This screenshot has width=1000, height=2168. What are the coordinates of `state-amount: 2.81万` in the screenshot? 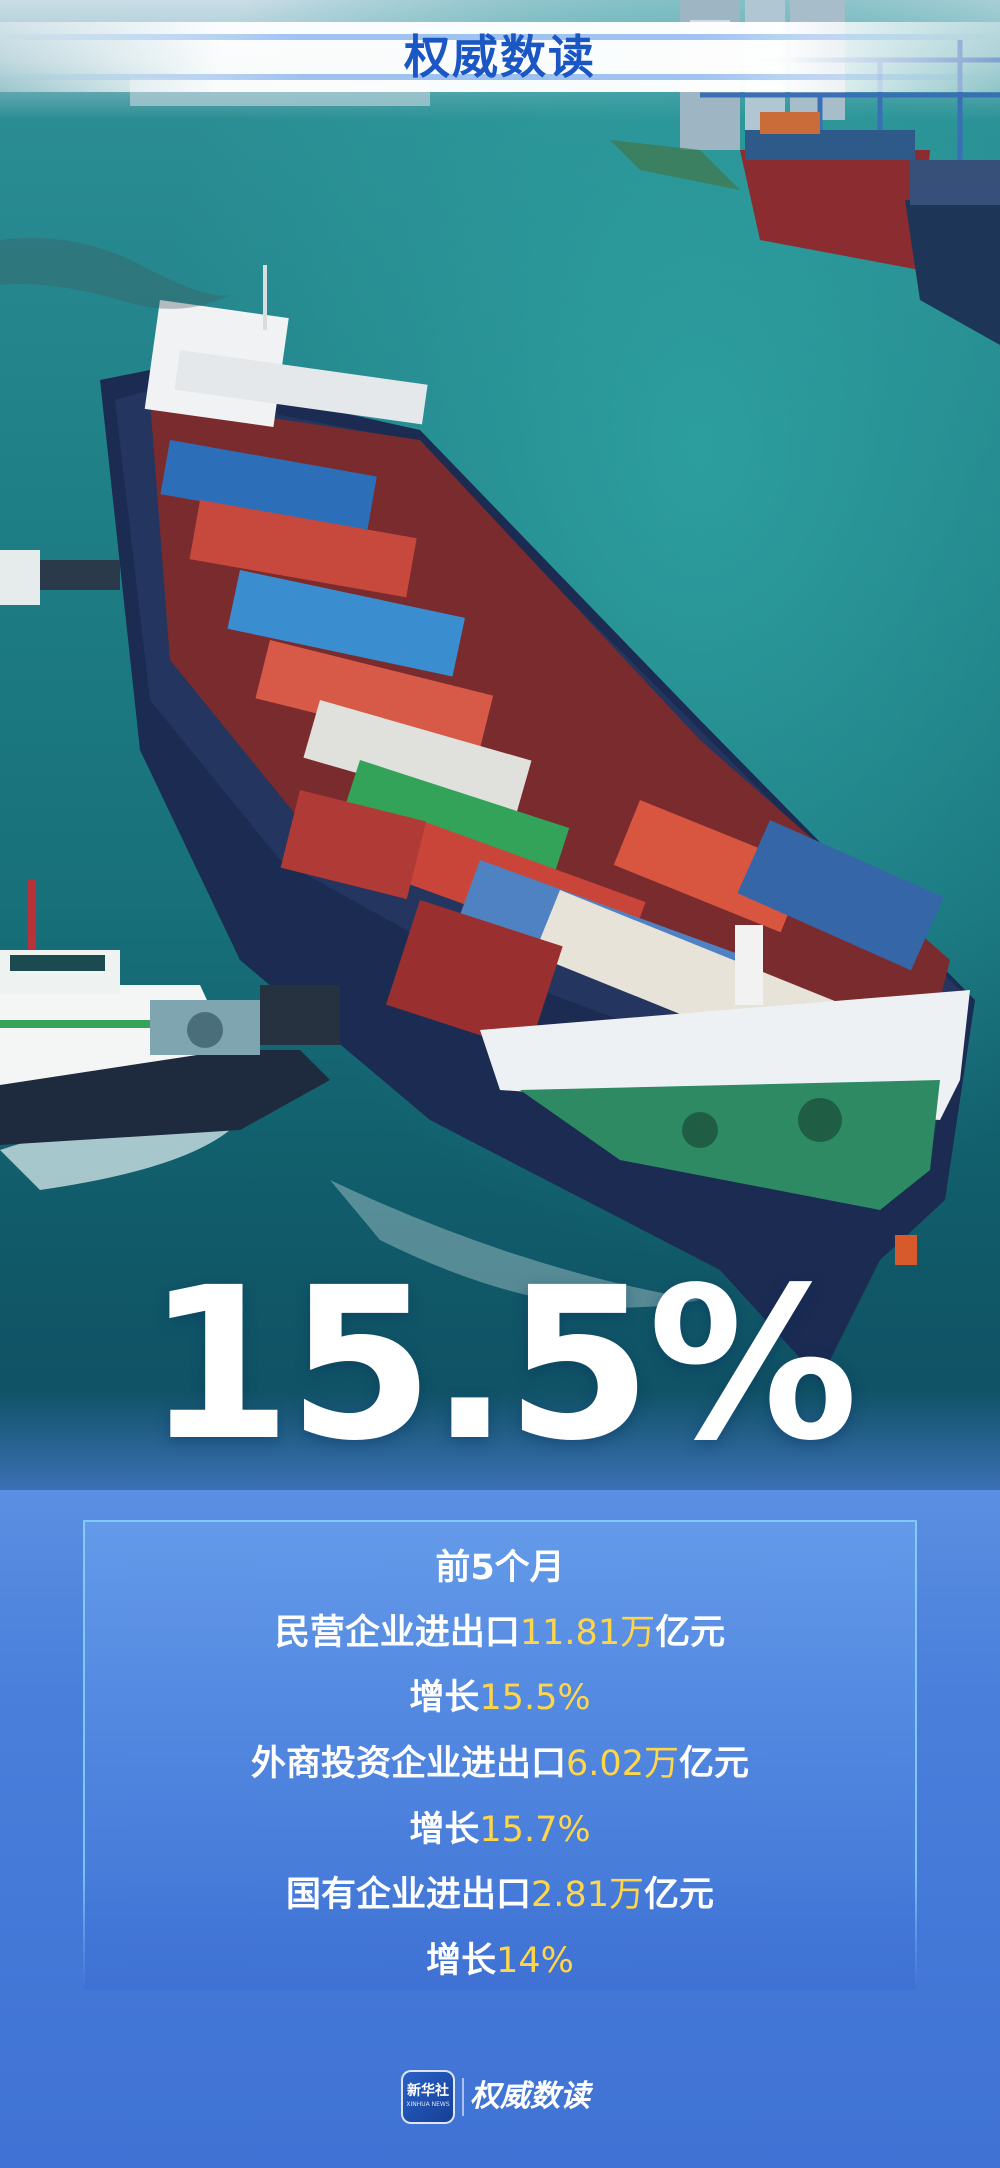 It's located at (587, 1895).